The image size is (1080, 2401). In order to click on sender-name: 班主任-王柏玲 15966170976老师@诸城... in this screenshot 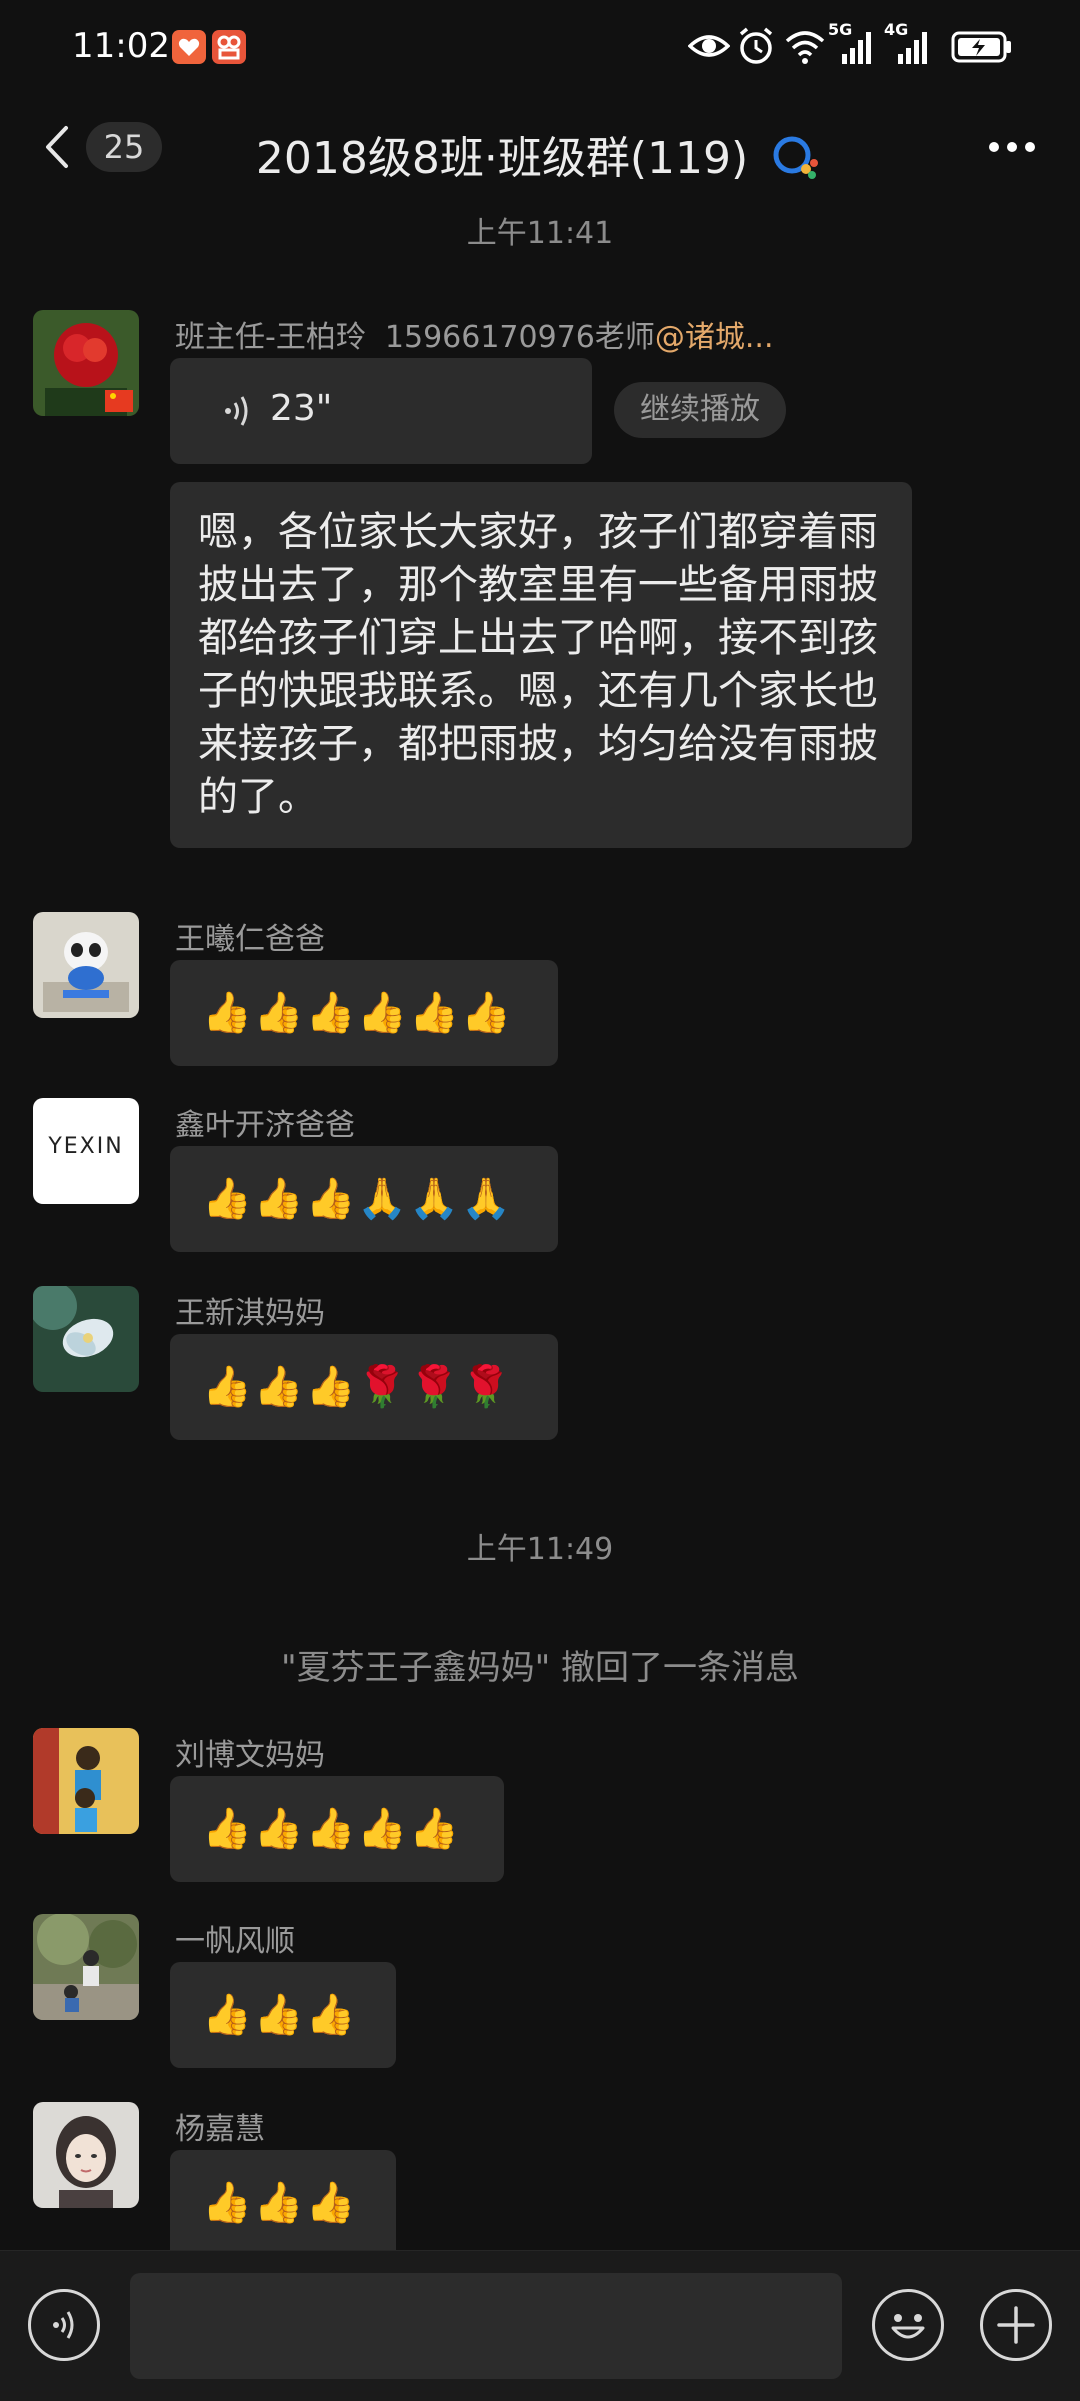, I will do `click(474, 334)`.